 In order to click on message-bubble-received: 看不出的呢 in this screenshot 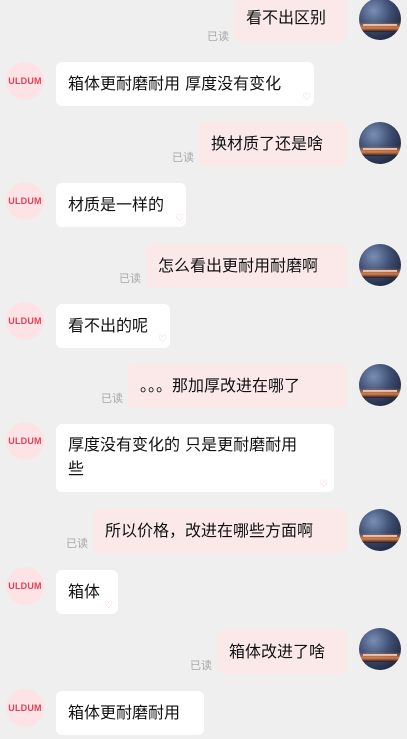, I will do `click(113, 326)`.